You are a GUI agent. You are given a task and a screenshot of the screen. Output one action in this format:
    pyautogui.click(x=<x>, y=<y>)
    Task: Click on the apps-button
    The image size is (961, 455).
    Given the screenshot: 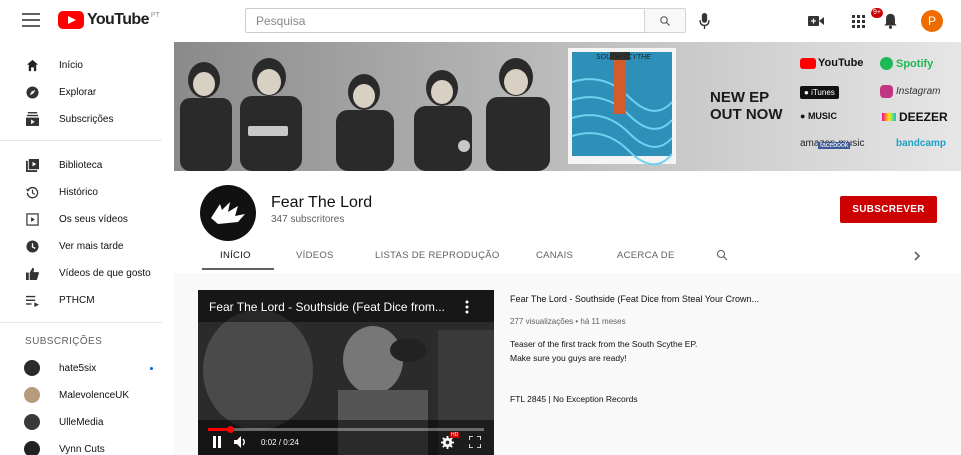 What is the action you would take?
    pyautogui.click(x=858, y=21)
    